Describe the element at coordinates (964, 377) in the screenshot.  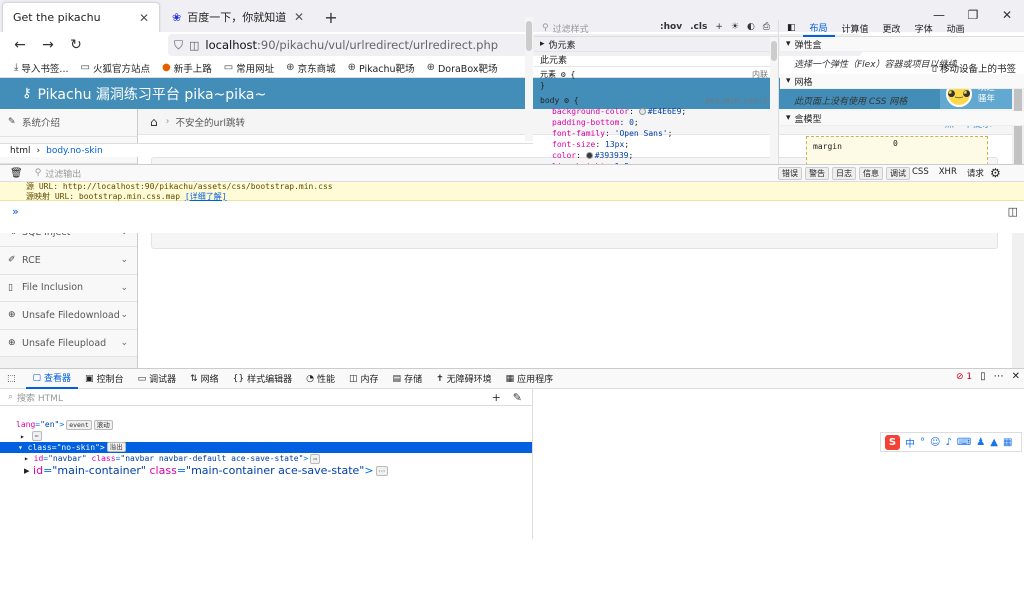
I see `error-badge: ⊘ 1` at that location.